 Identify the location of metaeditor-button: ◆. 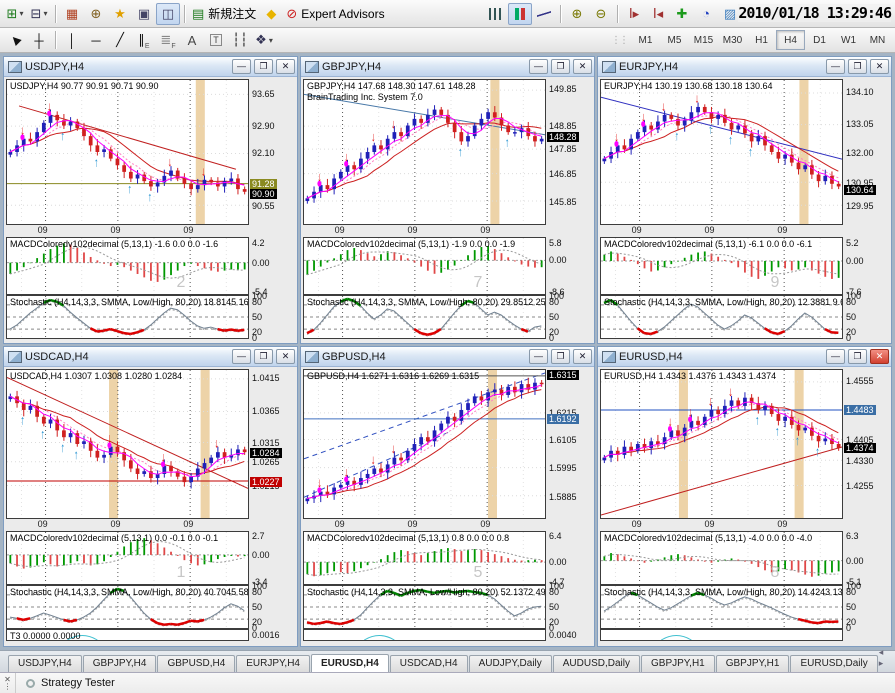
(271, 14).